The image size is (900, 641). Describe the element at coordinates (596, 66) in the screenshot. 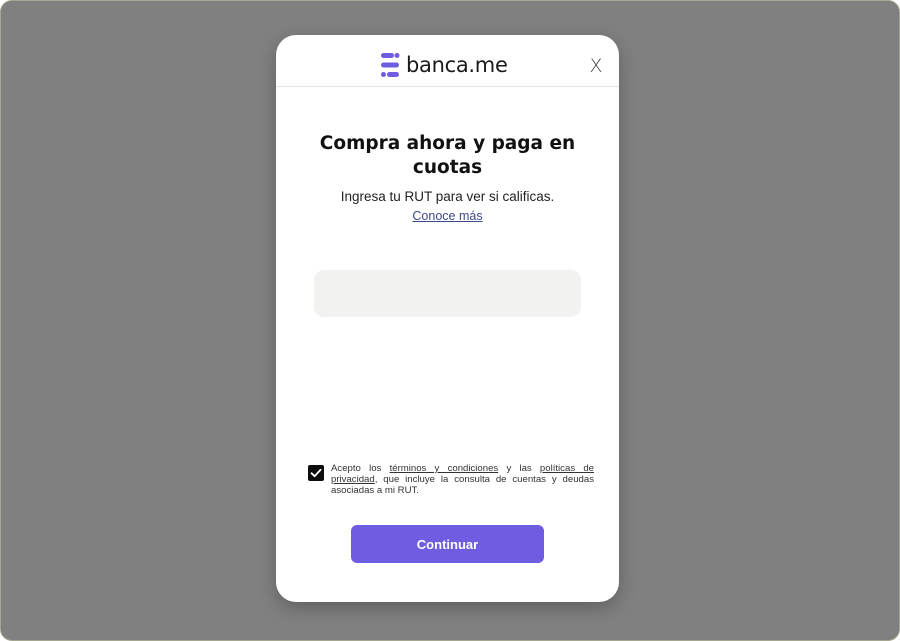

I see `close-button: X` at that location.